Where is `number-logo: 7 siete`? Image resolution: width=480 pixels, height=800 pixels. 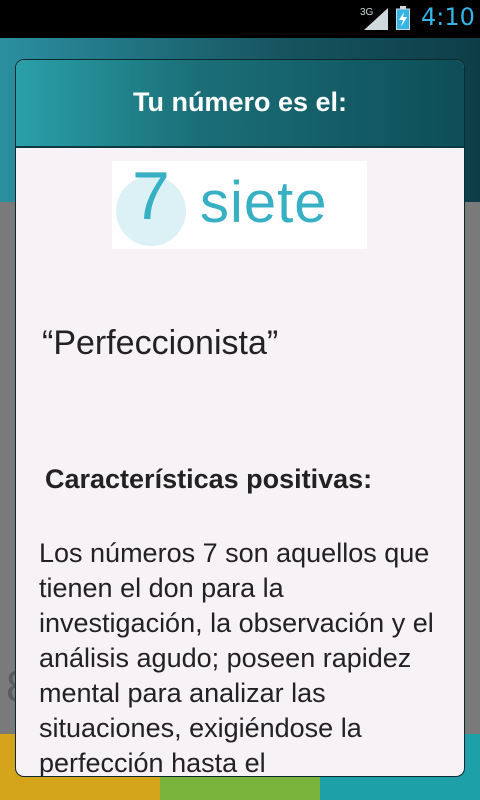 number-logo: 7 siete is located at coordinates (239, 203).